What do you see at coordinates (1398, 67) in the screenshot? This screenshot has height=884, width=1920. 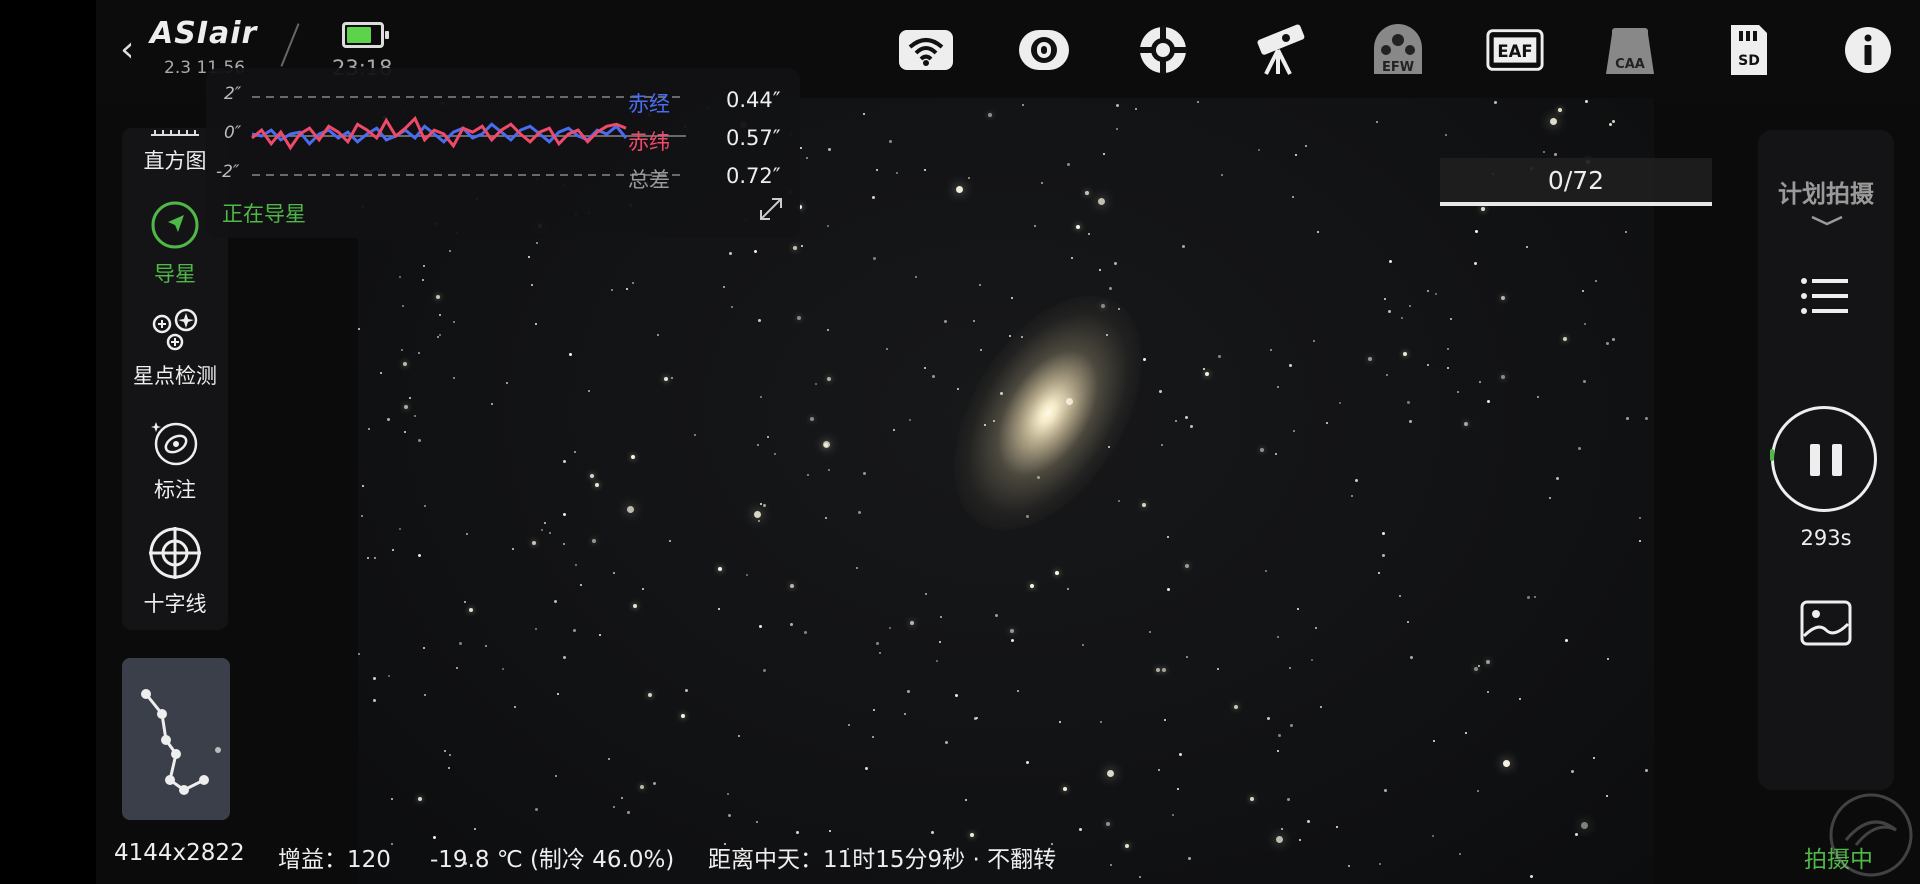 I see `efw-label: EFW` at bounding box center [1398, 67].